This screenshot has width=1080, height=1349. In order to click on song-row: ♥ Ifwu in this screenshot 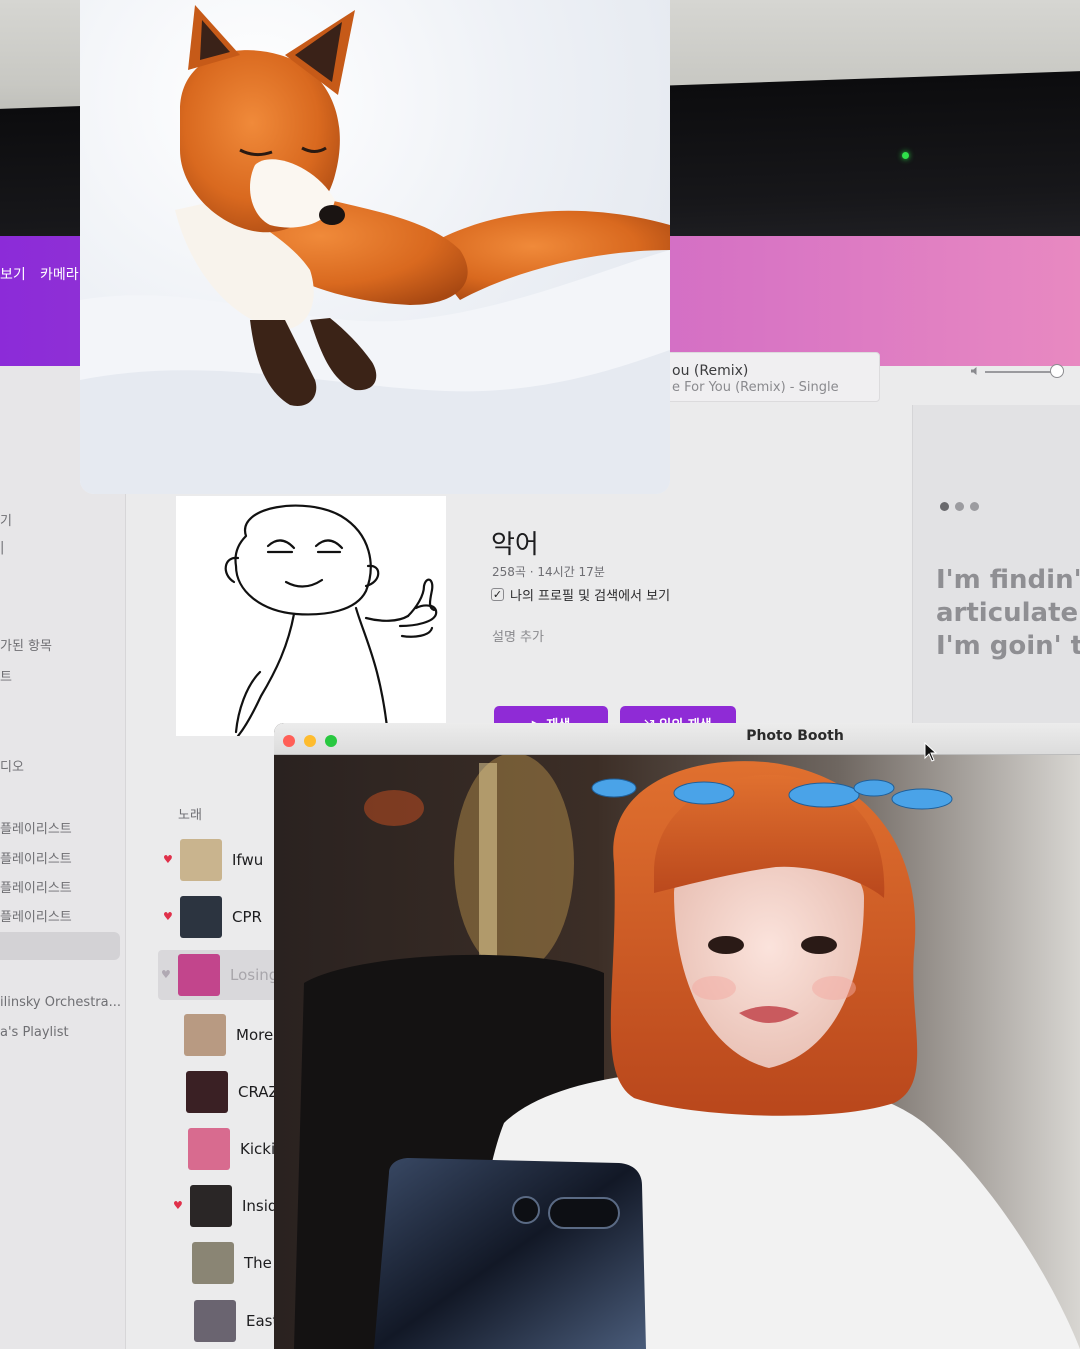, I will do `click(225, 860)`.